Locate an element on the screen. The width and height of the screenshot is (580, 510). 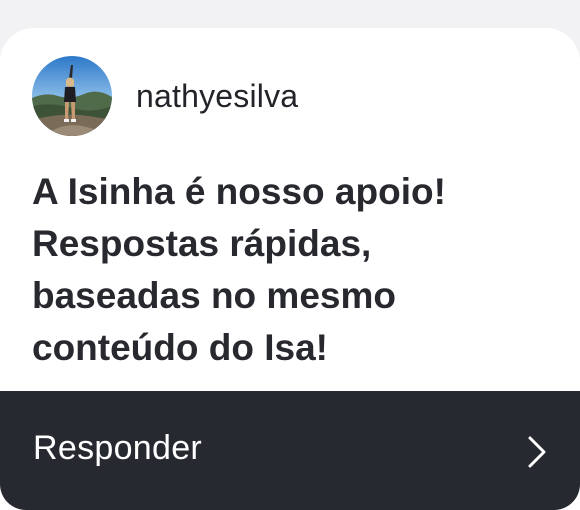
chevron-right-icon is located at coordinates (537, 452).